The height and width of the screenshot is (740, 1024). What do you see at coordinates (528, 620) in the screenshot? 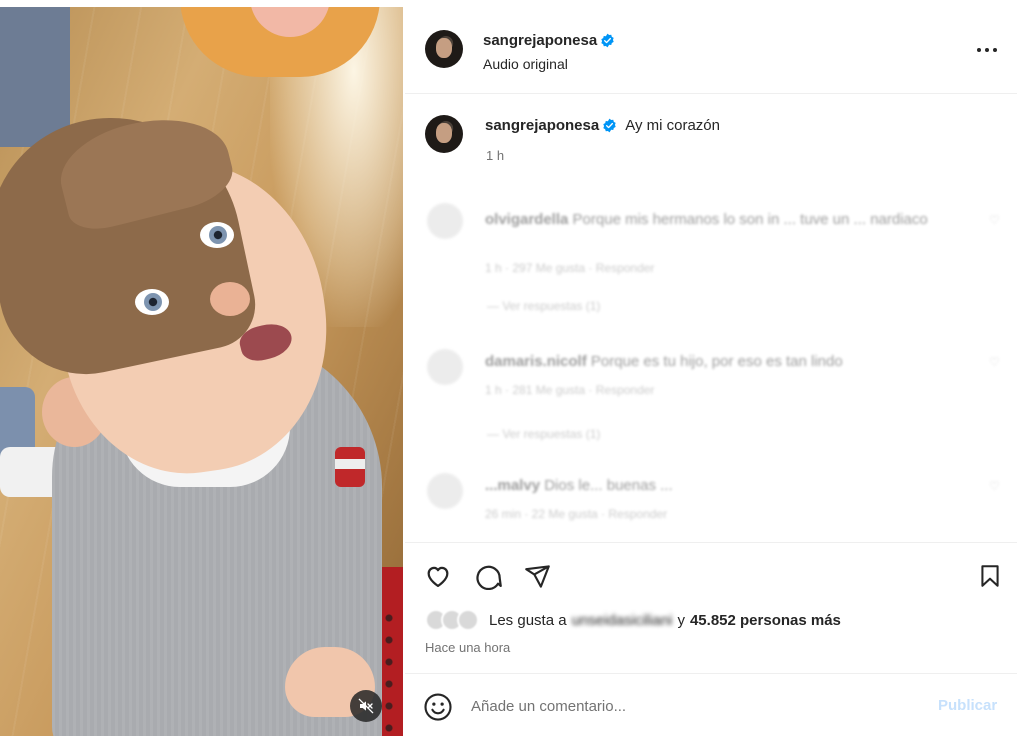
I see `likes-prefix: Les gusta a` at bounding box center [528, 620].